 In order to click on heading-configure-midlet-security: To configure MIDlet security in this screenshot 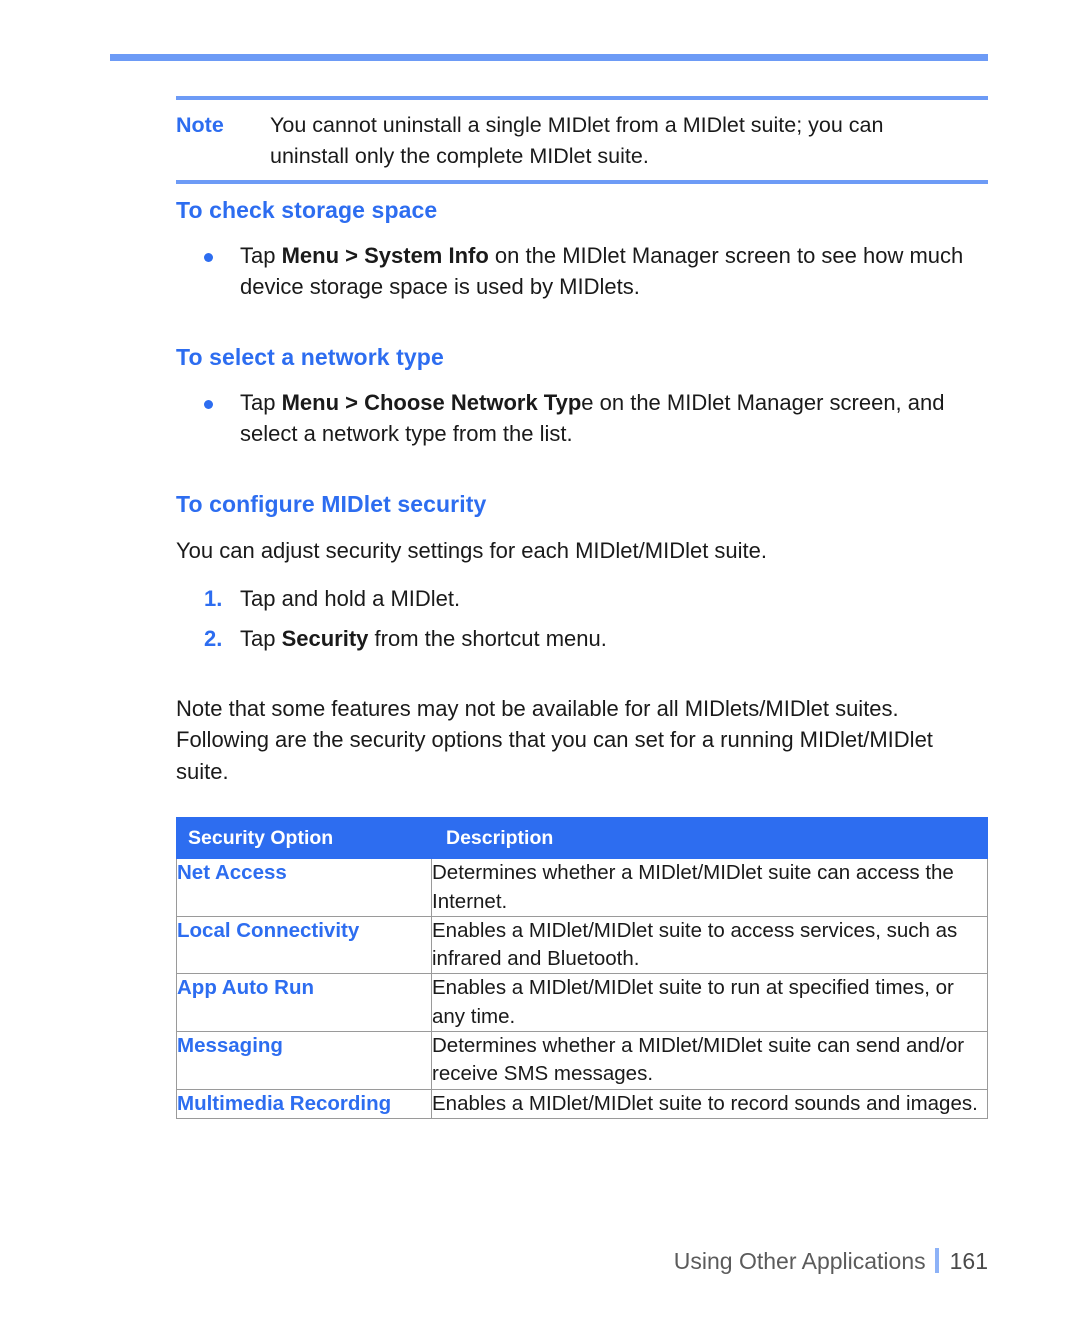, I will do `click(331, 503)`.